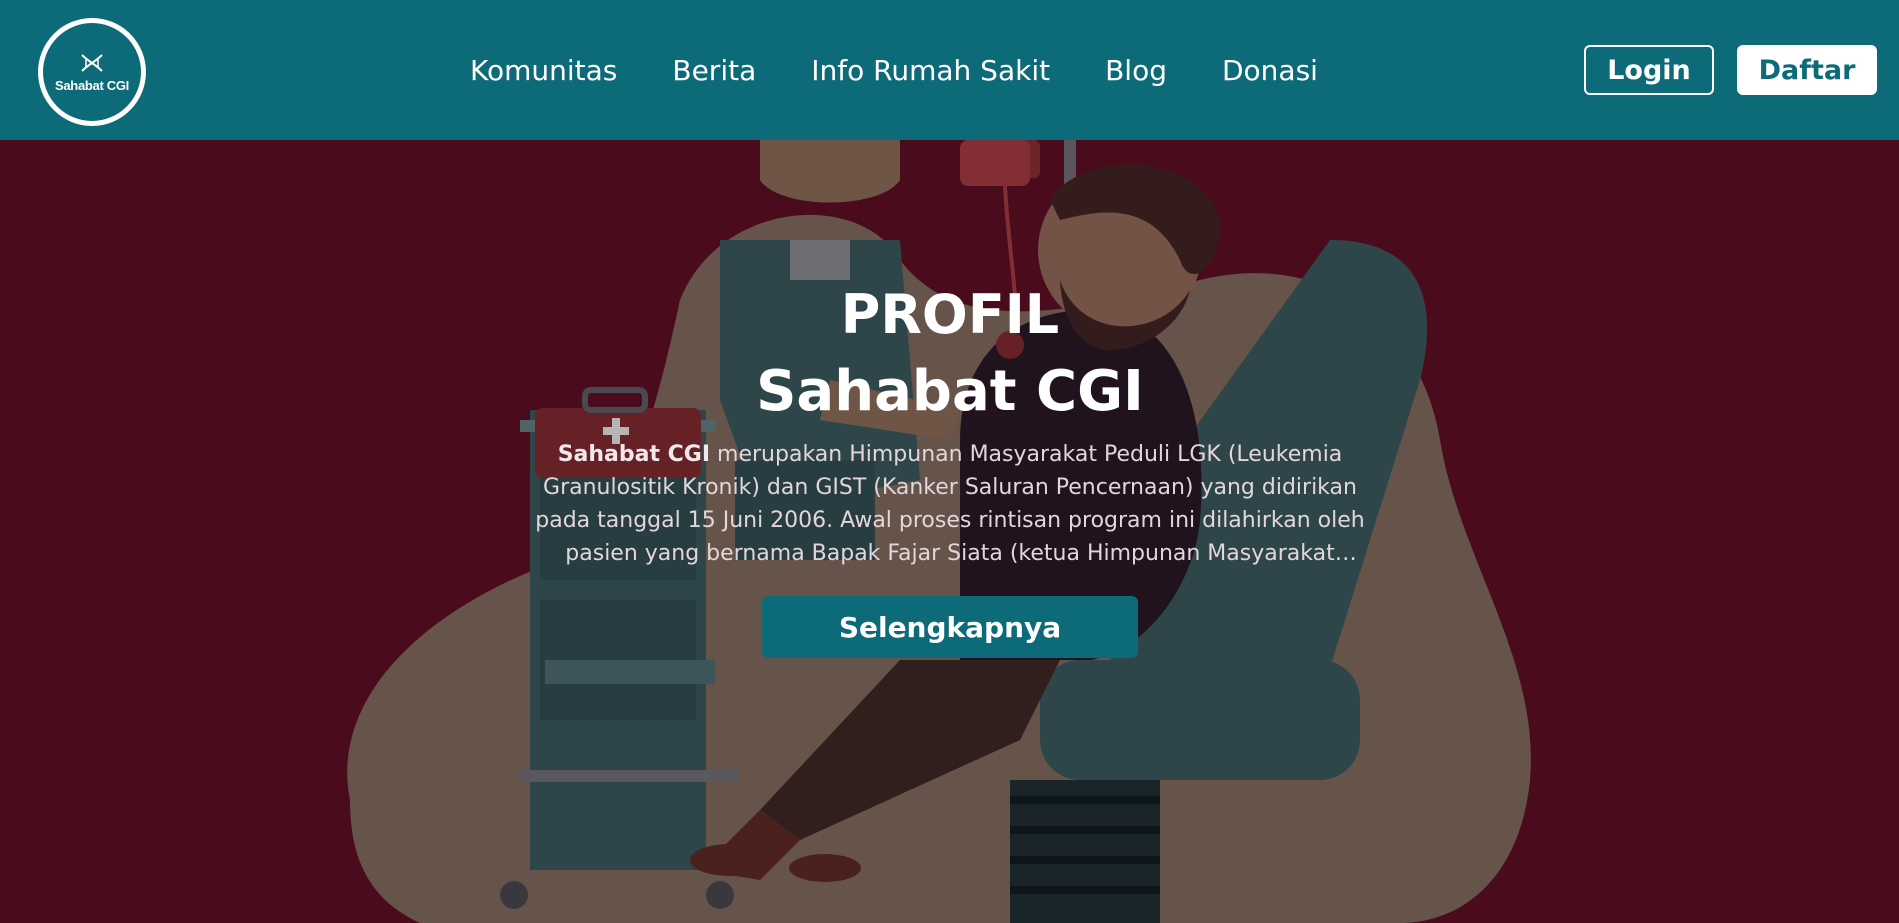 Image resolution: width=1899 pixels, height=923 pixels. Describe the element at coordinates (634, 454) in the screenshot. I see `hero-description-bold: Sahabat CGI` at that location.